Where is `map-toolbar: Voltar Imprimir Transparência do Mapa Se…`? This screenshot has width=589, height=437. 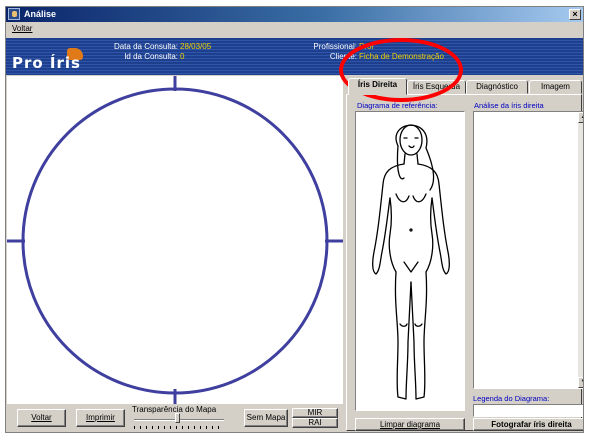 map-toolbar: Voltar Imprimir Transparência do Mapa Se… is located at coordinates (175, 418).